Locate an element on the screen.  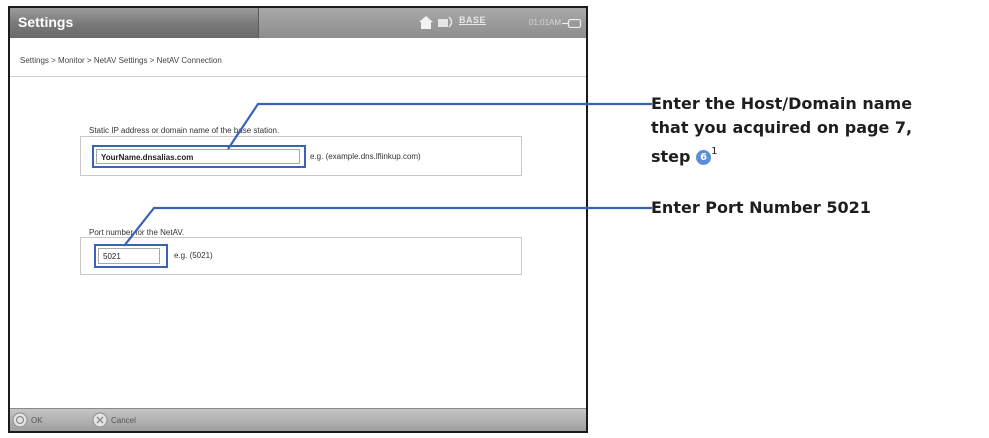
ok-button: OK is located at coordinates (27, 420).